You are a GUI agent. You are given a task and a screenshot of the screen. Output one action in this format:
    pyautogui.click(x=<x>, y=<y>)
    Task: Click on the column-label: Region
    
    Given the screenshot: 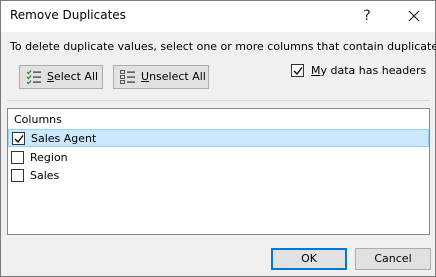 What is the action you would take?
    pyautogui.click(x=49, y=157)
    